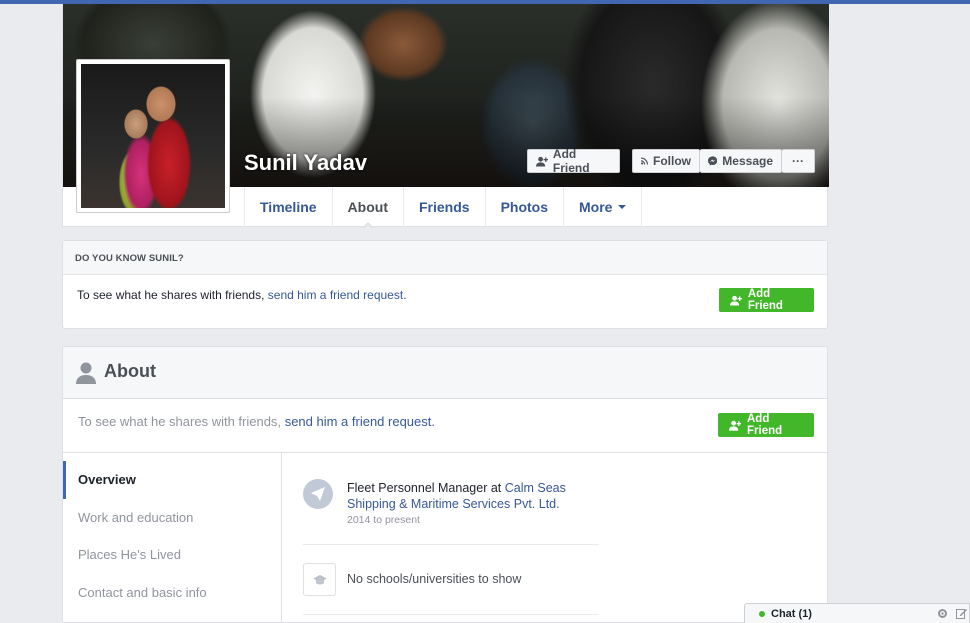  I want to click on follow-label: Follow, so click(672, 161).